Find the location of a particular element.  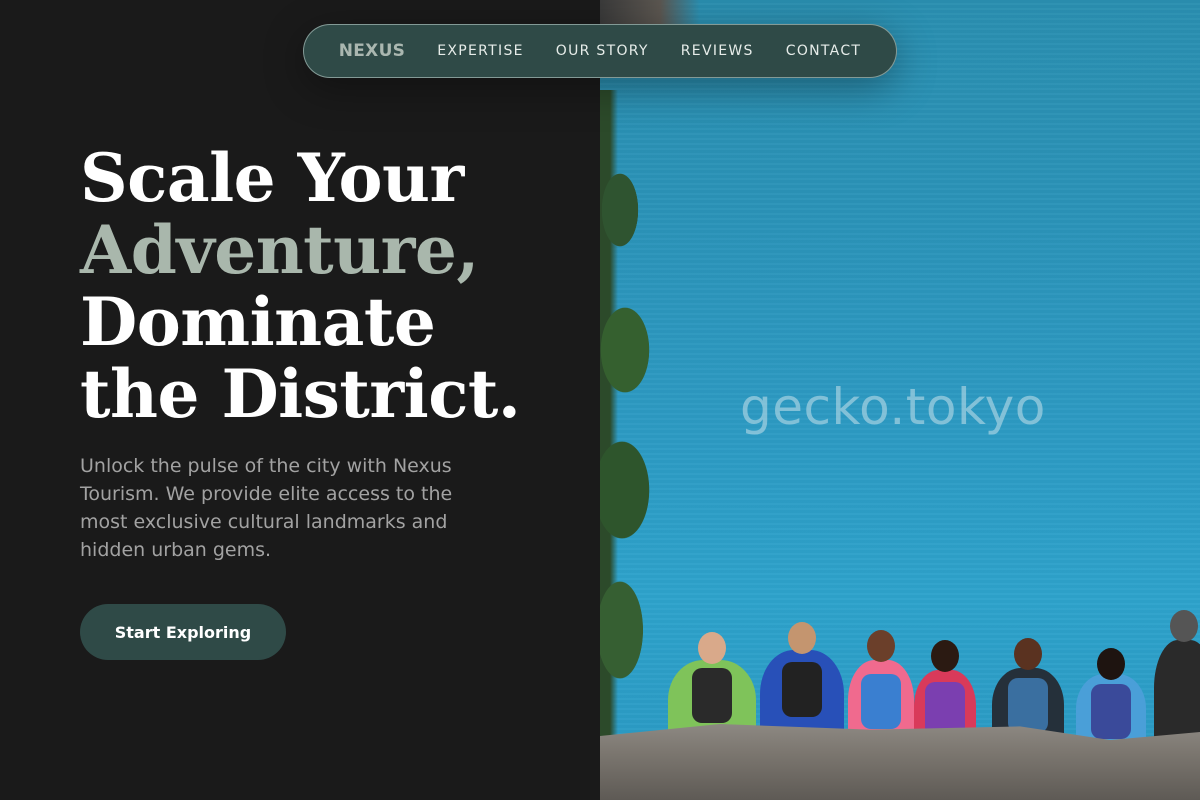

nav-link-contact: CONTACT is located at coordinates (824, 51).